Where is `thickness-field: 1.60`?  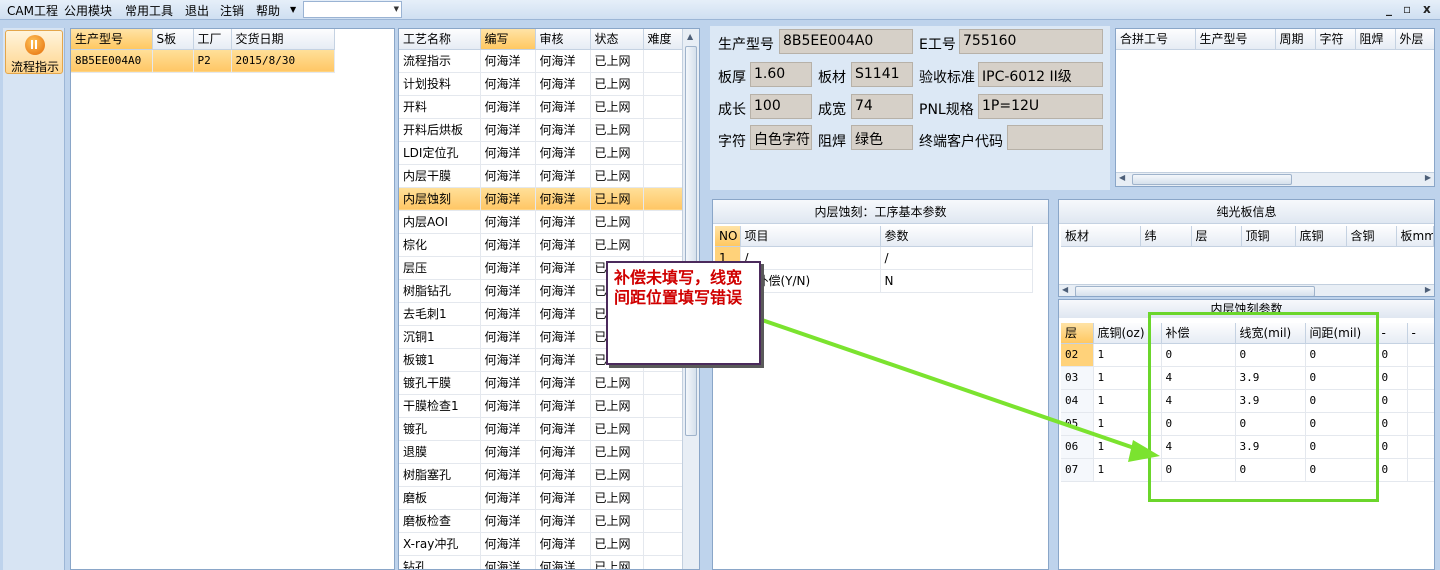
thickness-field: 1.60 is located at coordinates (781, 74).